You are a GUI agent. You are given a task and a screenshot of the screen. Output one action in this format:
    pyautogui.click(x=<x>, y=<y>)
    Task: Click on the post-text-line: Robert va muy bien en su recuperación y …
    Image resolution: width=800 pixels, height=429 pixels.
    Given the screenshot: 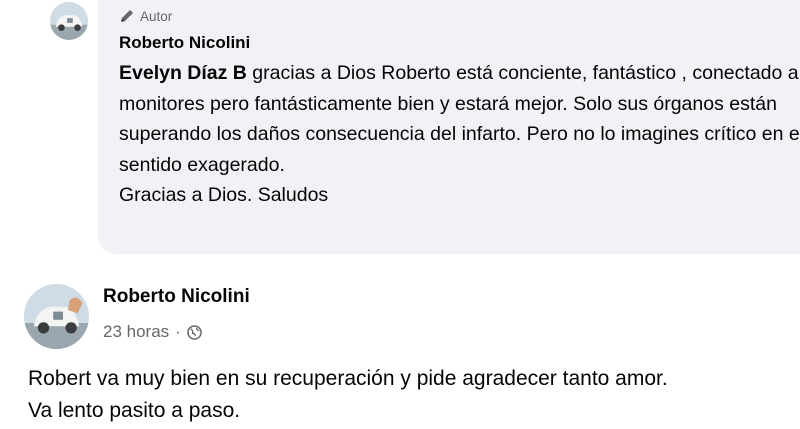 What is the action you would take?
    pyautogui.click(x=348, y=378)
    